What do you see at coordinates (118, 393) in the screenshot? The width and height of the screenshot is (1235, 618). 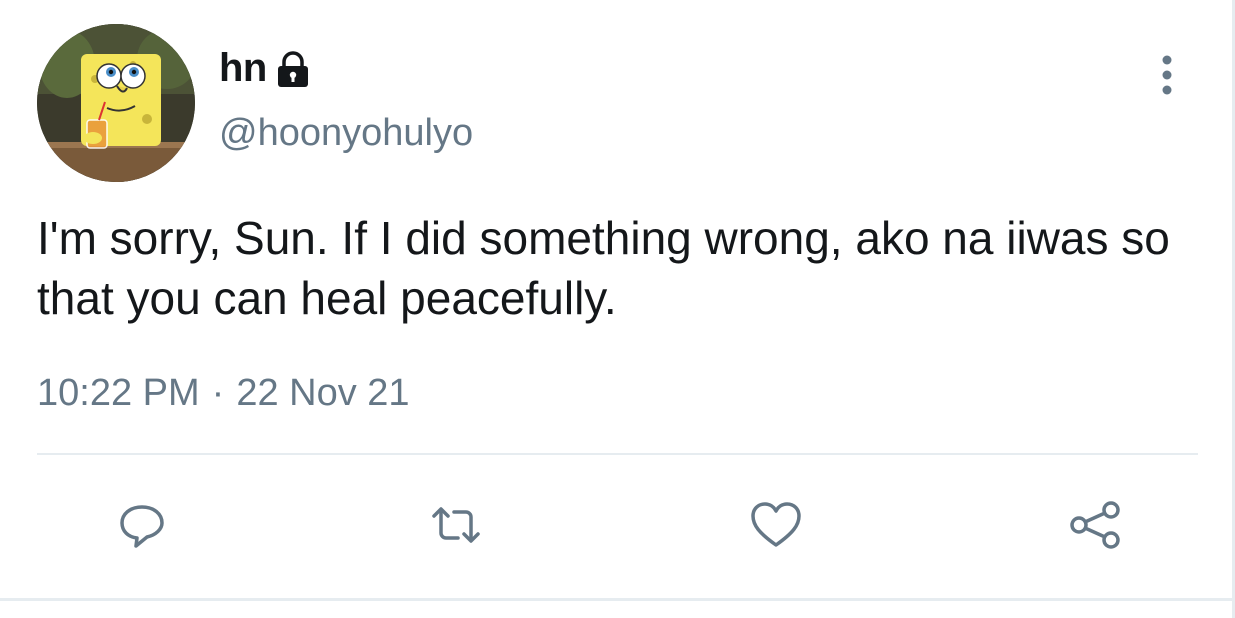 I see `tweet-time: 10:22 PM` at bounding box center [118, 393].